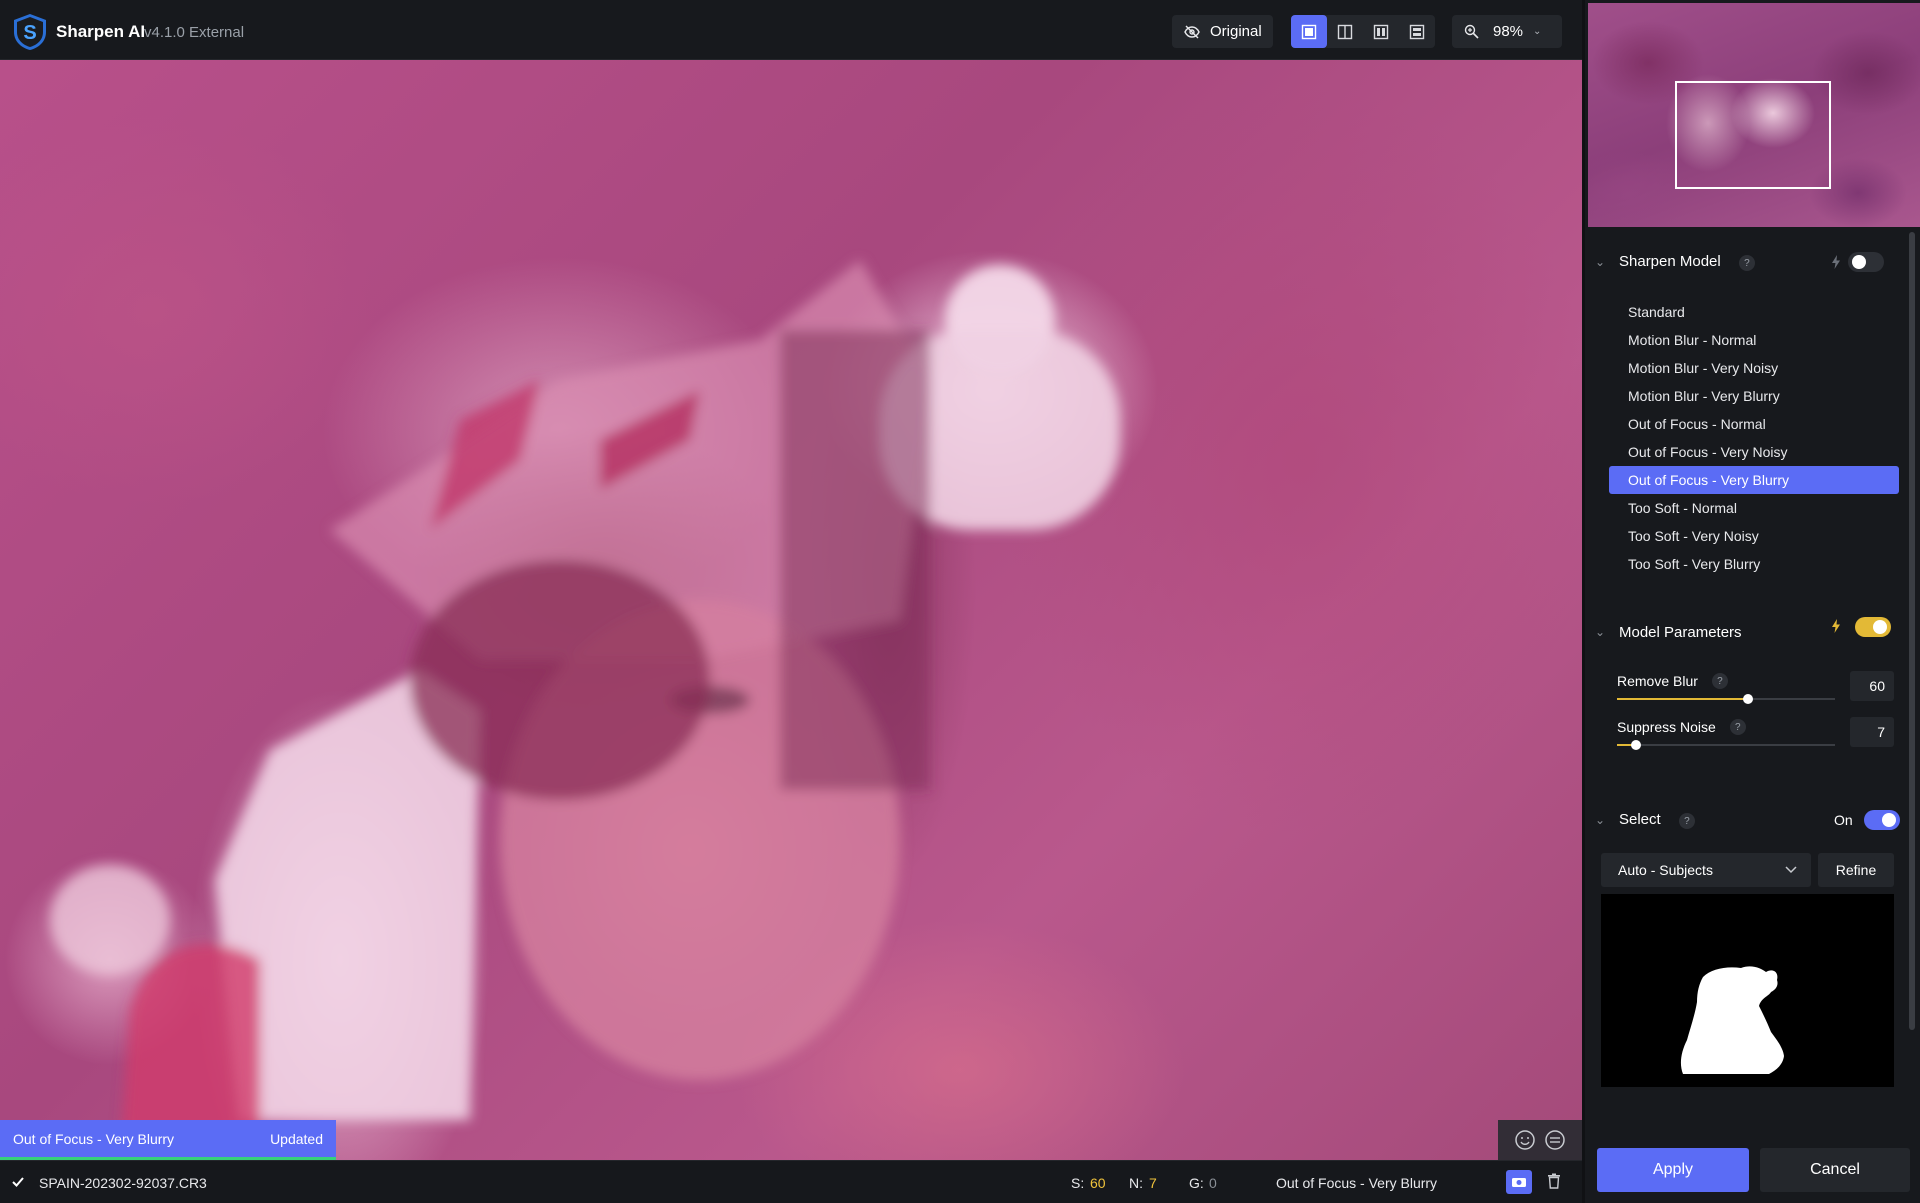 The height and width of the screenshot is (1203, 1920). What do you see at coordinates (1555, 1140) in the screenshot?
I see `face-mask-icon` at bounding box center [1555, 1140].